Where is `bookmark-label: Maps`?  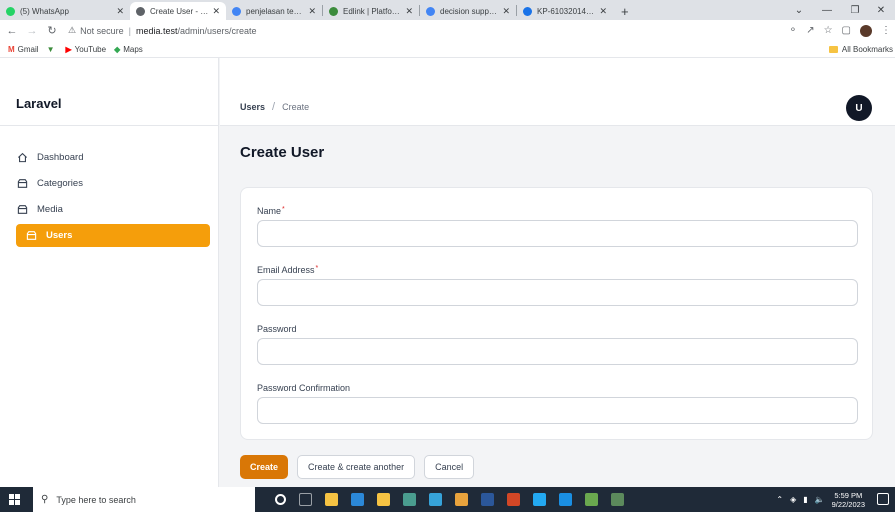
bookmark-label: Maps is located at coordinates (133, 49).